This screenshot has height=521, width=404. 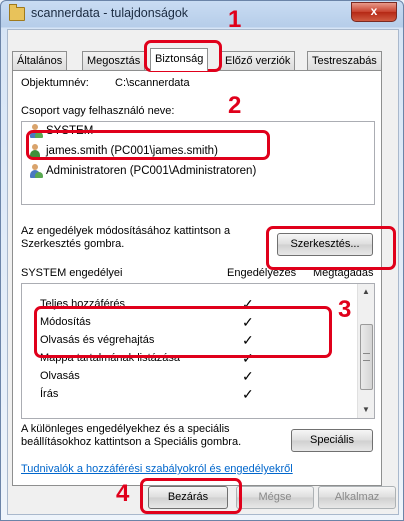 What do you see at coordinates (179, 59) in the screenshot?
I see `tab-security: Biztonság` at bounding box center [179, 59].